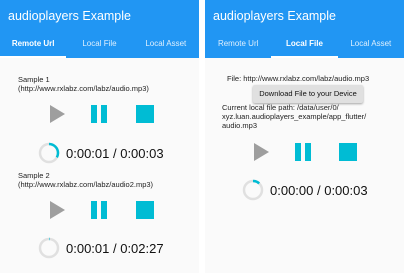 Image resolution: width=404 pixels, height=273 pixels. What do you see at coordinates (280, 107) in the screenshot?
I see `local-path-line-1: Current local file path: /data/user/0/` at bounding box center [280, 107].